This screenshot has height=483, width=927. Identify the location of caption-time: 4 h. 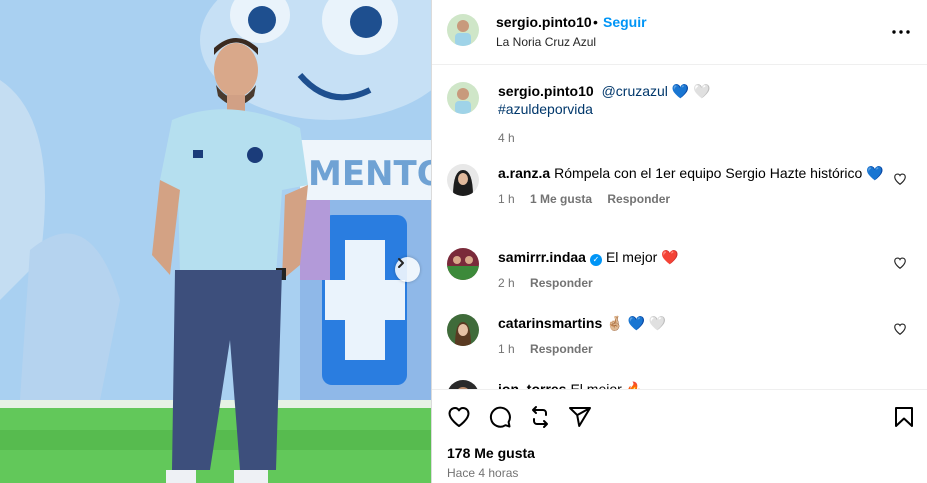
(506, 138).